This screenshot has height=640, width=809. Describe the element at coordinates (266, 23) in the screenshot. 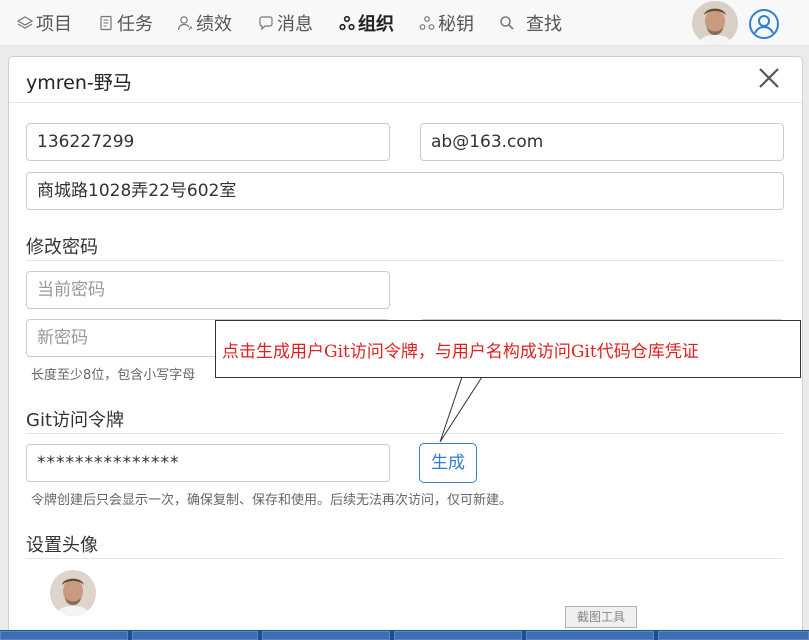

I see `chat-icon` at that location.